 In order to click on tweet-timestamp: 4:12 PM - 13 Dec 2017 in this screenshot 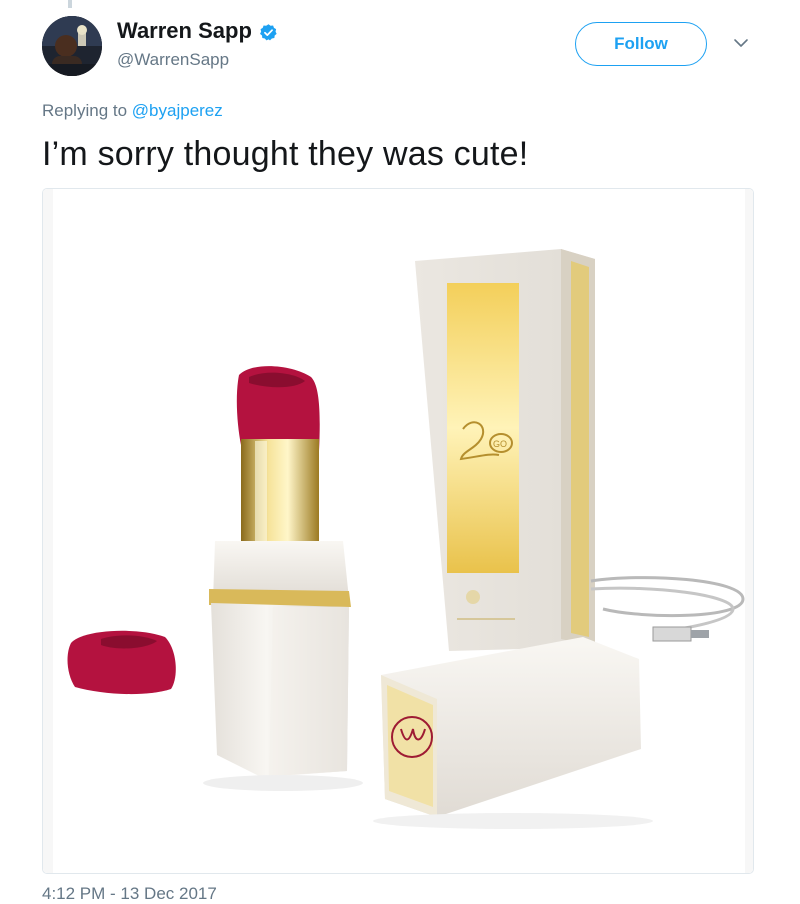, I will do `click(129, 894)`.